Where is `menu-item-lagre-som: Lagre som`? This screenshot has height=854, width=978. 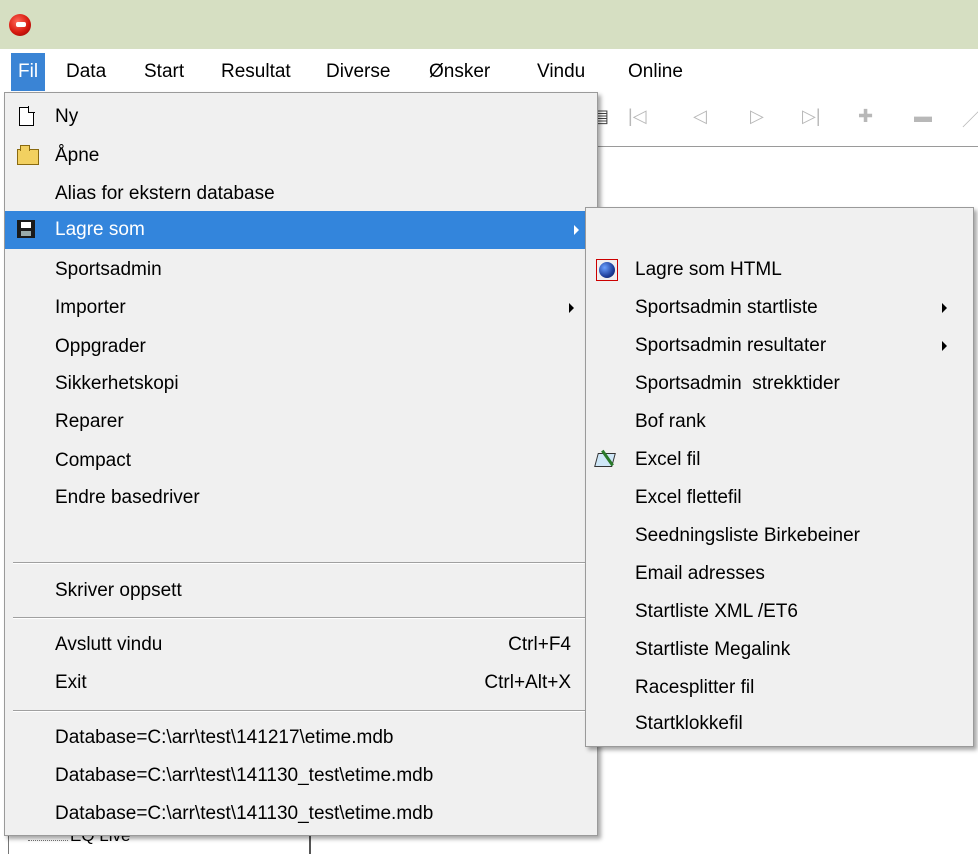
menu-item-lagre-som: Lagre som is located at coordinates (301, 230).